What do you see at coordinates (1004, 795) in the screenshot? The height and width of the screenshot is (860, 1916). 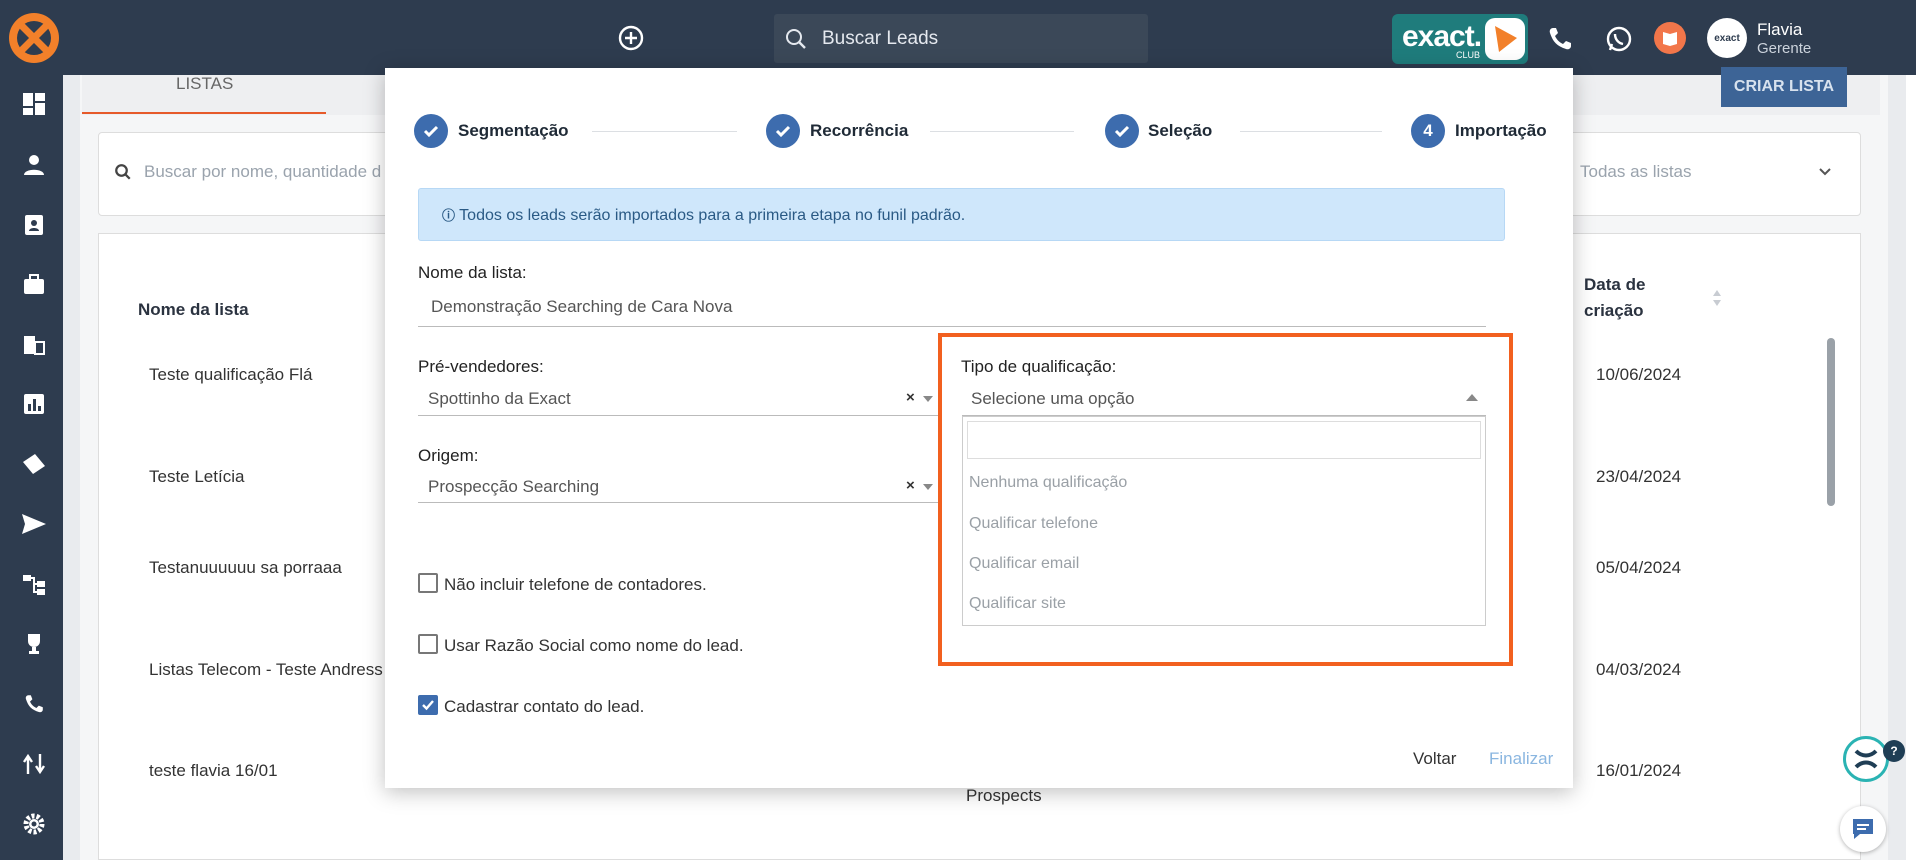 I see `prospects-text: Prospects` at bounding box center [1004, 795].